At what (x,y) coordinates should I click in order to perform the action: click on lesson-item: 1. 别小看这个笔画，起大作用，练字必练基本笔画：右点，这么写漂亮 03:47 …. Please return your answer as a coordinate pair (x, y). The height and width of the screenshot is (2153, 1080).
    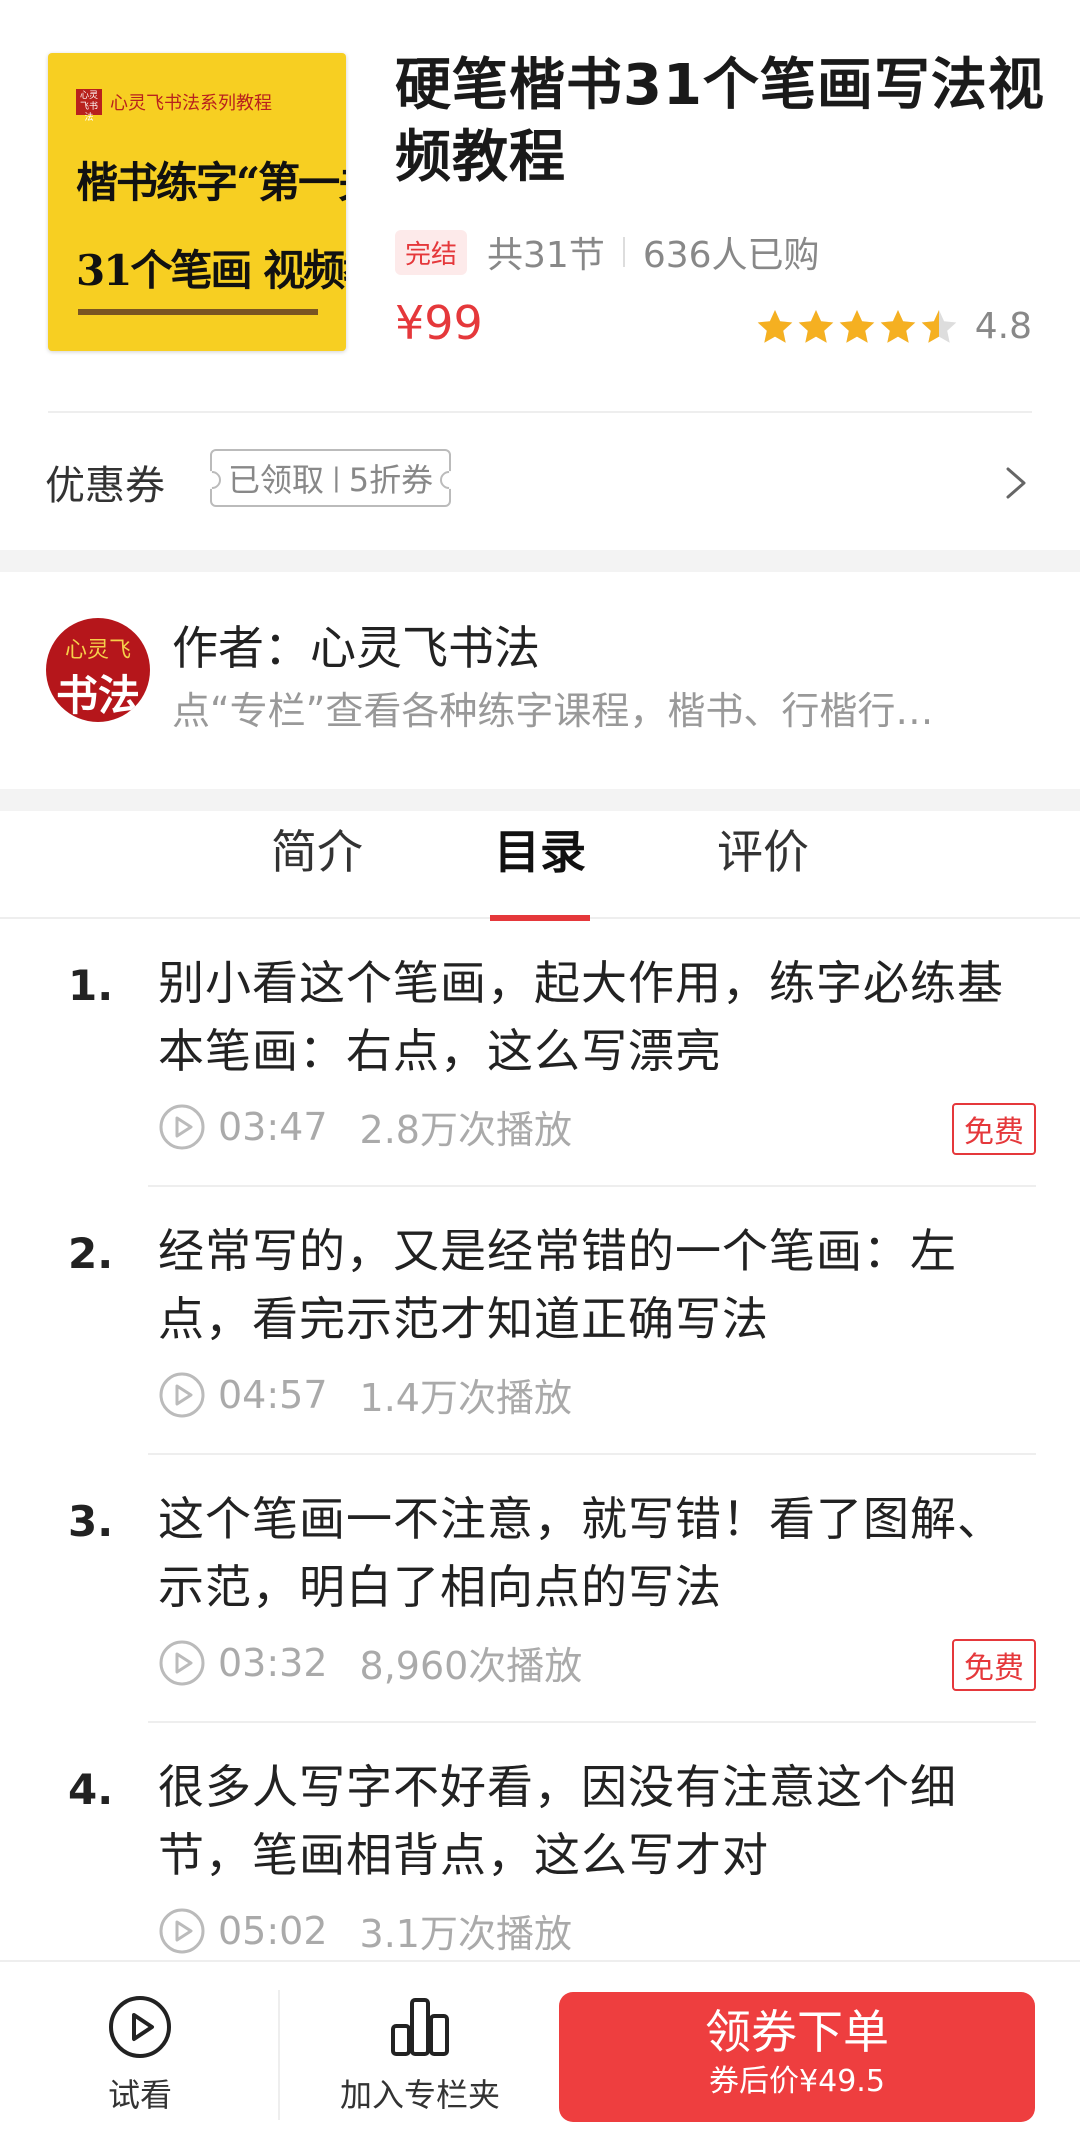
    Looking at the image, I should click on (540, 1053).